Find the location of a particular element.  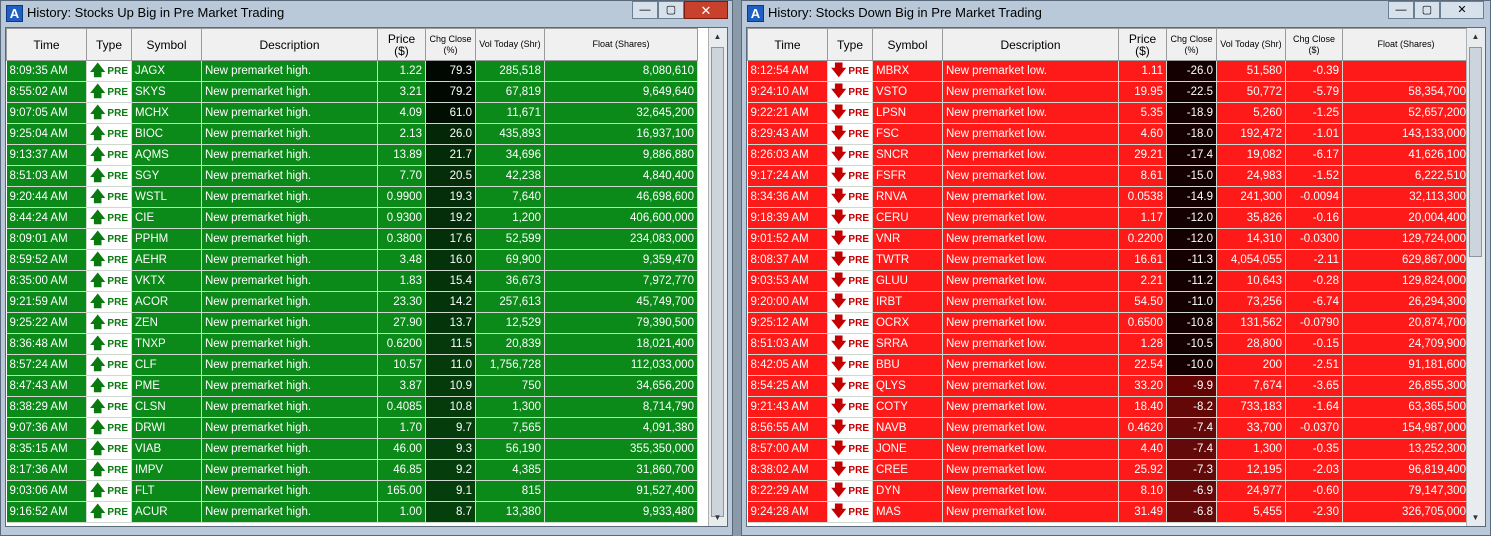

symbol-cell: GLUU is located at coordinates (907, 281).